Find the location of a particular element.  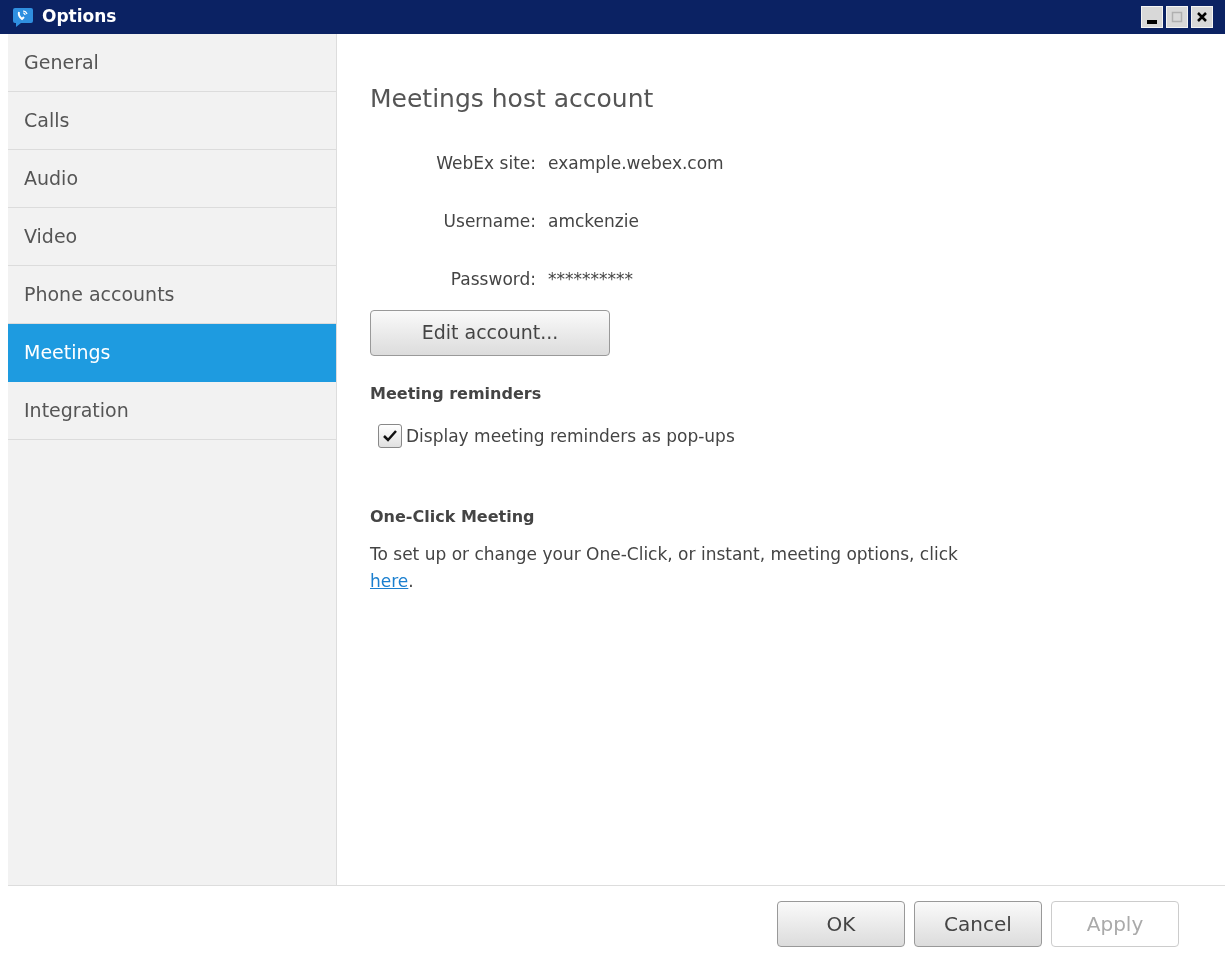

checkbox-label: Display meeting reminders as pop-ups is located at coordinates (570, 436).